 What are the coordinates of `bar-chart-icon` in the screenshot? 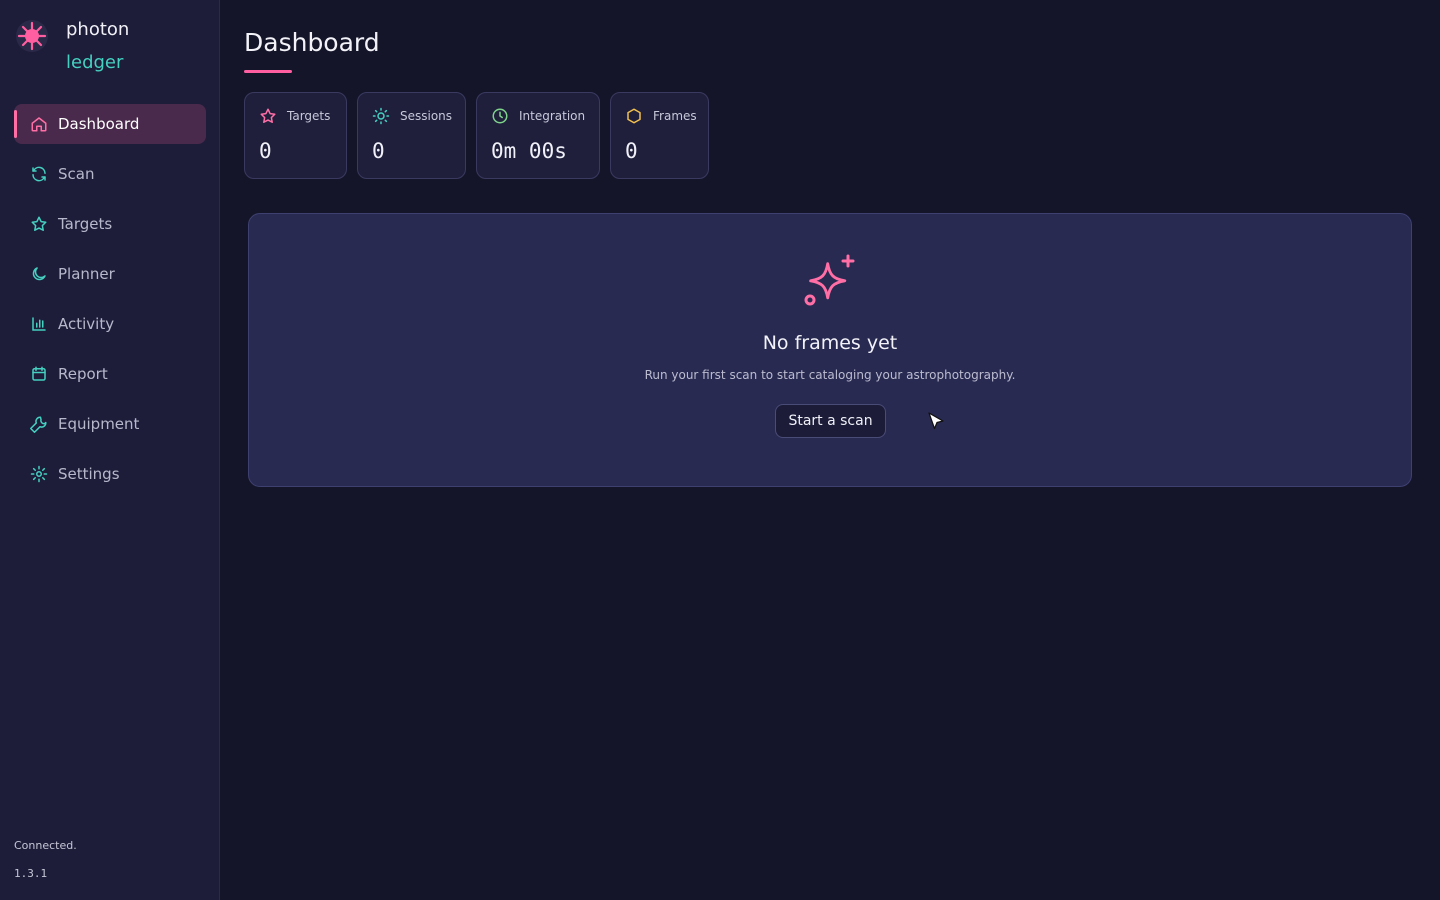 It's located at (39, 324).